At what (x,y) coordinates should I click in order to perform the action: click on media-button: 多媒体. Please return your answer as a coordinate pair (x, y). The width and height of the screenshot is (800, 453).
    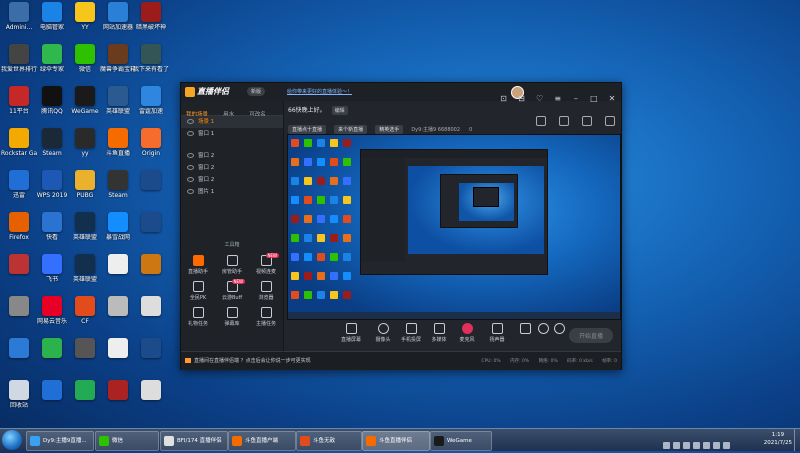
    Looking at the image, I should click on (439, 333).